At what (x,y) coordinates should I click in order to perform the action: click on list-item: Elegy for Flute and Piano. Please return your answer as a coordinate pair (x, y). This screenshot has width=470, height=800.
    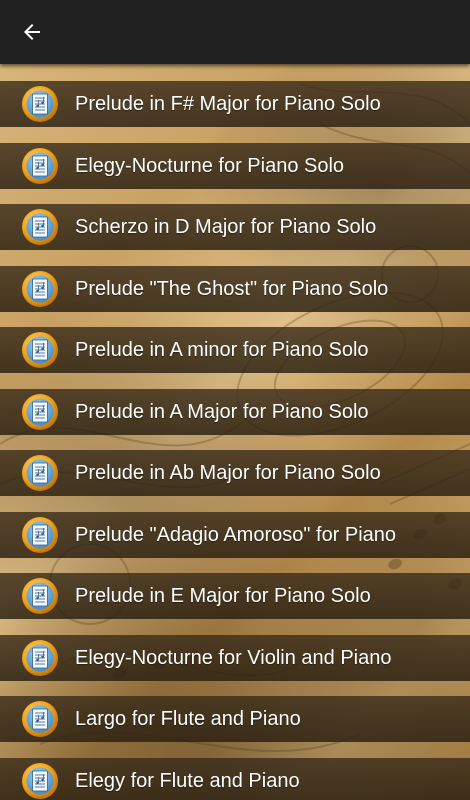
    Looking at the image, I should click on (235, 779).